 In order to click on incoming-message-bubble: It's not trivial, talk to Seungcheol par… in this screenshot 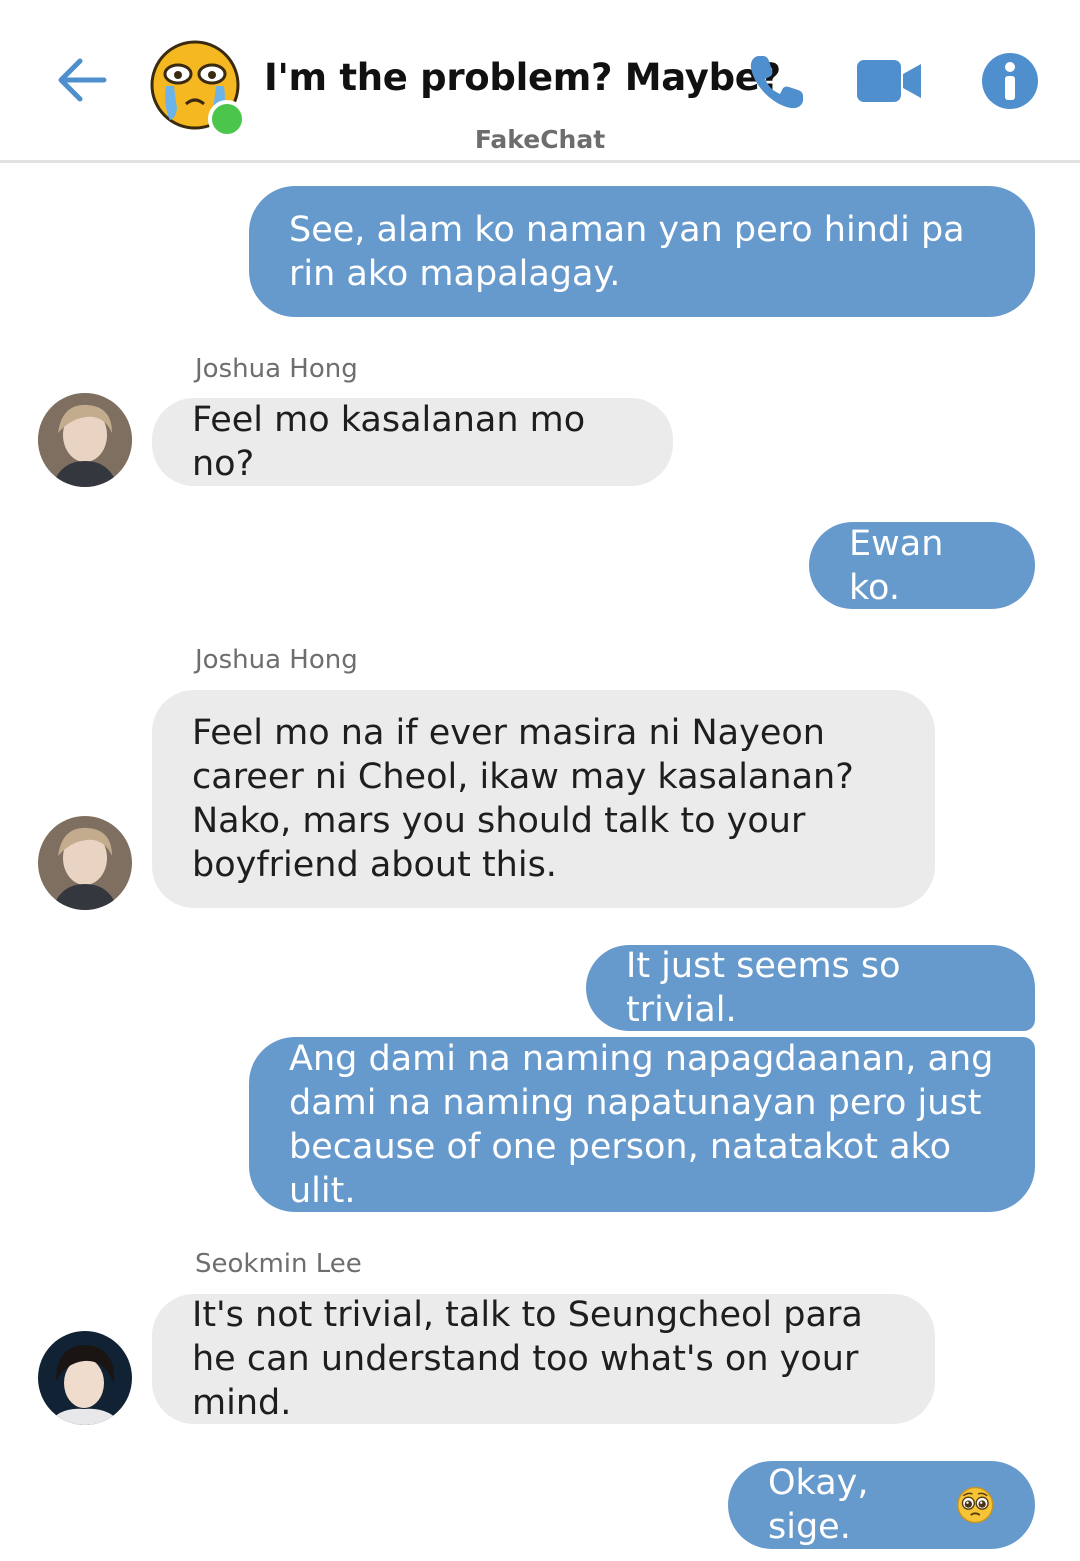, I will do `click(543, 1359)`.